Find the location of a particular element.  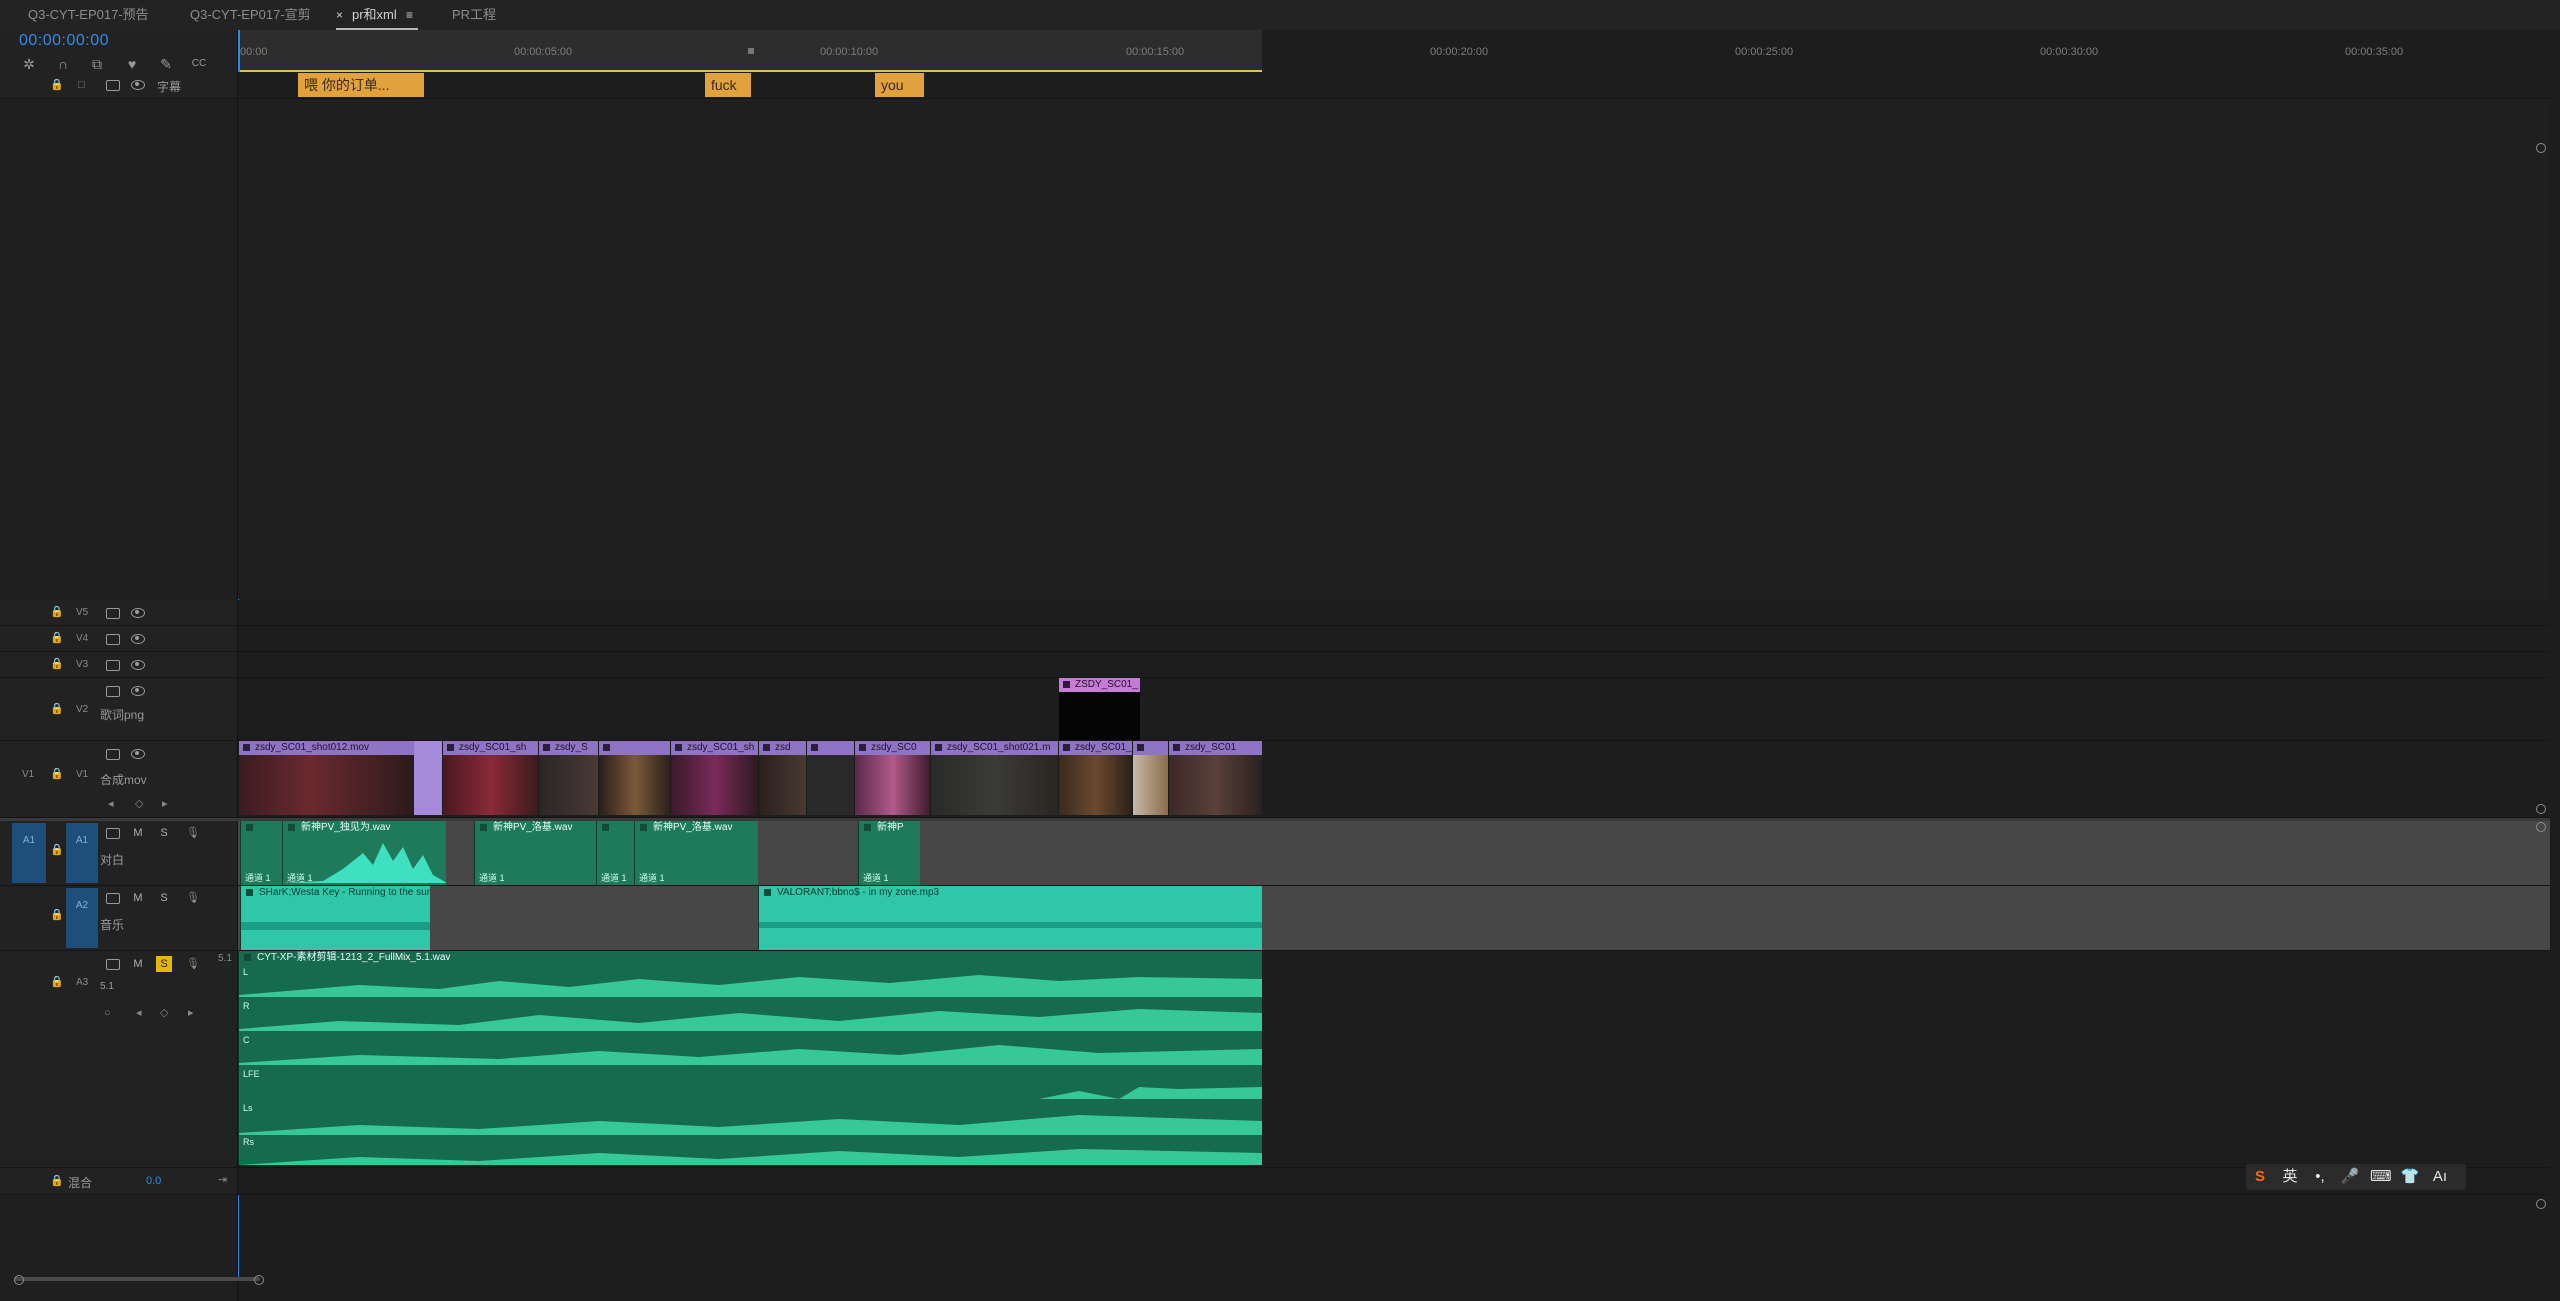

nest-icon: ✲ is located at coordinates (29, 64).